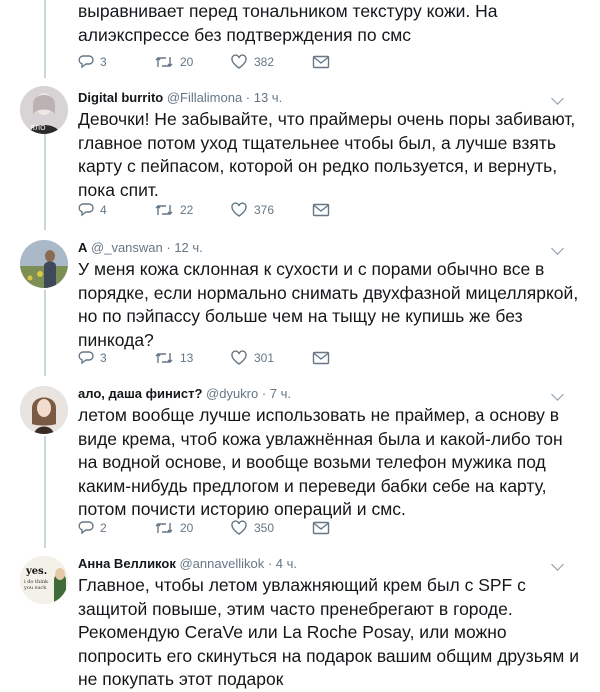  What do you see at coordinates (127, 247) in the screenshot?
I see `user-handle: @_vanswan` at bounding box center [127, 247].